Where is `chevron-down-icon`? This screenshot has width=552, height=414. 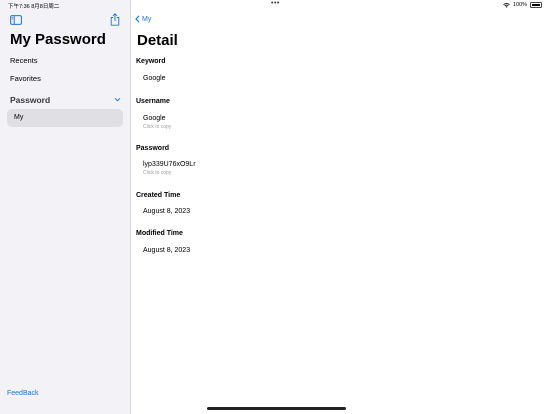
chevron-down-icon is located at coordinates (117, 99).